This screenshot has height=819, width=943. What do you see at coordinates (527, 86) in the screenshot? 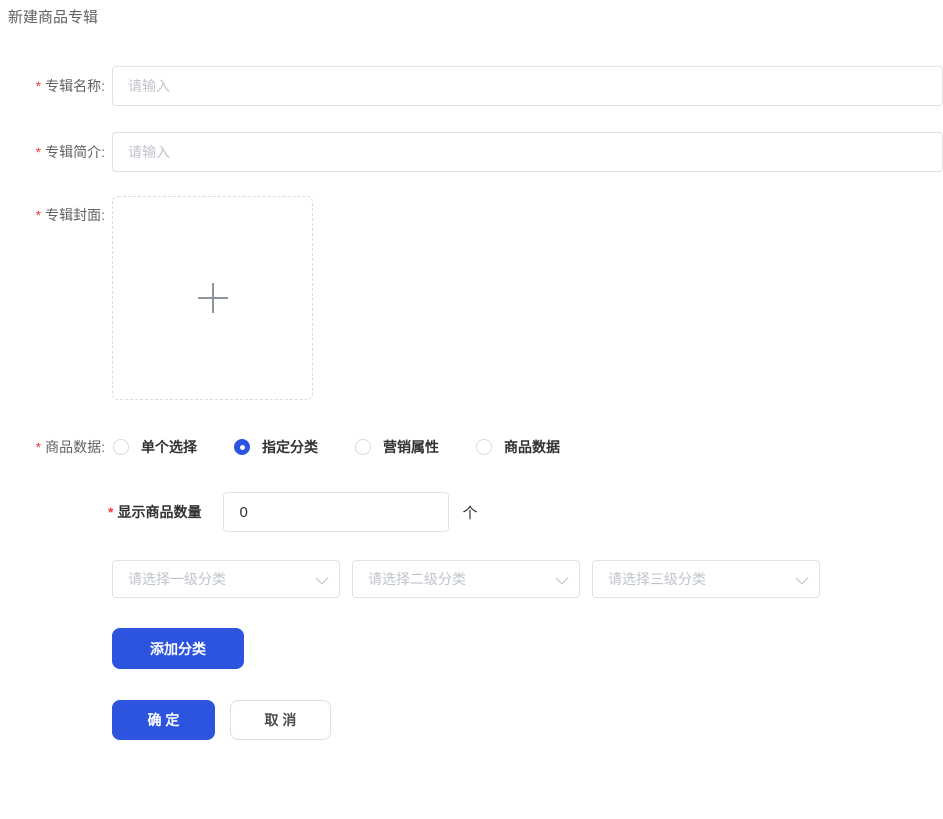
I see `album-name-input` at bounding box center [527, 86].